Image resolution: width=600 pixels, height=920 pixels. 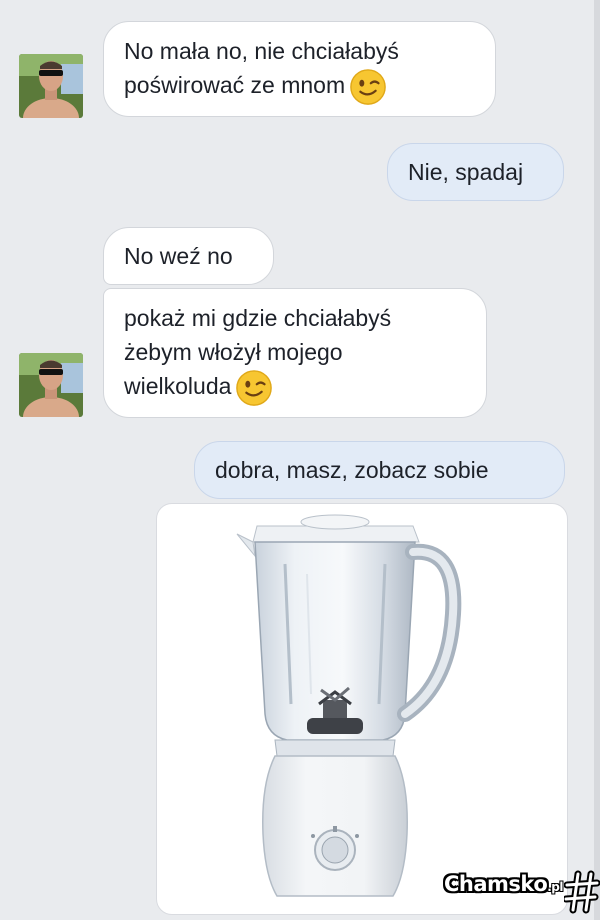 I want to click on message-text: No weź no, so click(x=178, y=256).